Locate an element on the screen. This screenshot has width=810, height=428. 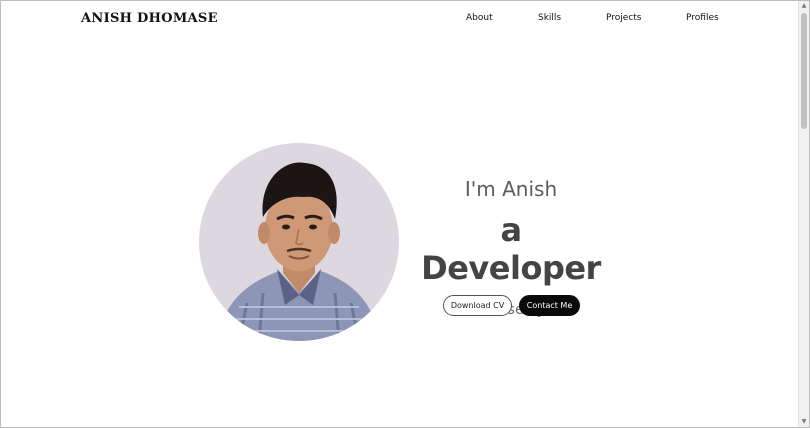
top-nav: About Skills Projects Profiles is located at coordinates (401, 20).